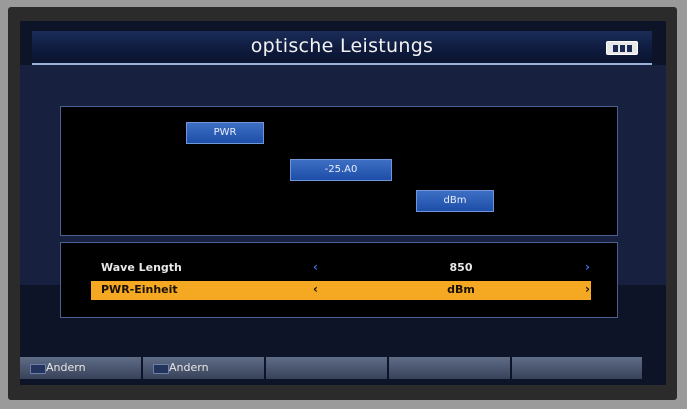 Image resolution: width=687 pixels, height=409 pixels. Describe the element at coordinates (622, 48) in the screenshot. I see `battery-icon` at that location.